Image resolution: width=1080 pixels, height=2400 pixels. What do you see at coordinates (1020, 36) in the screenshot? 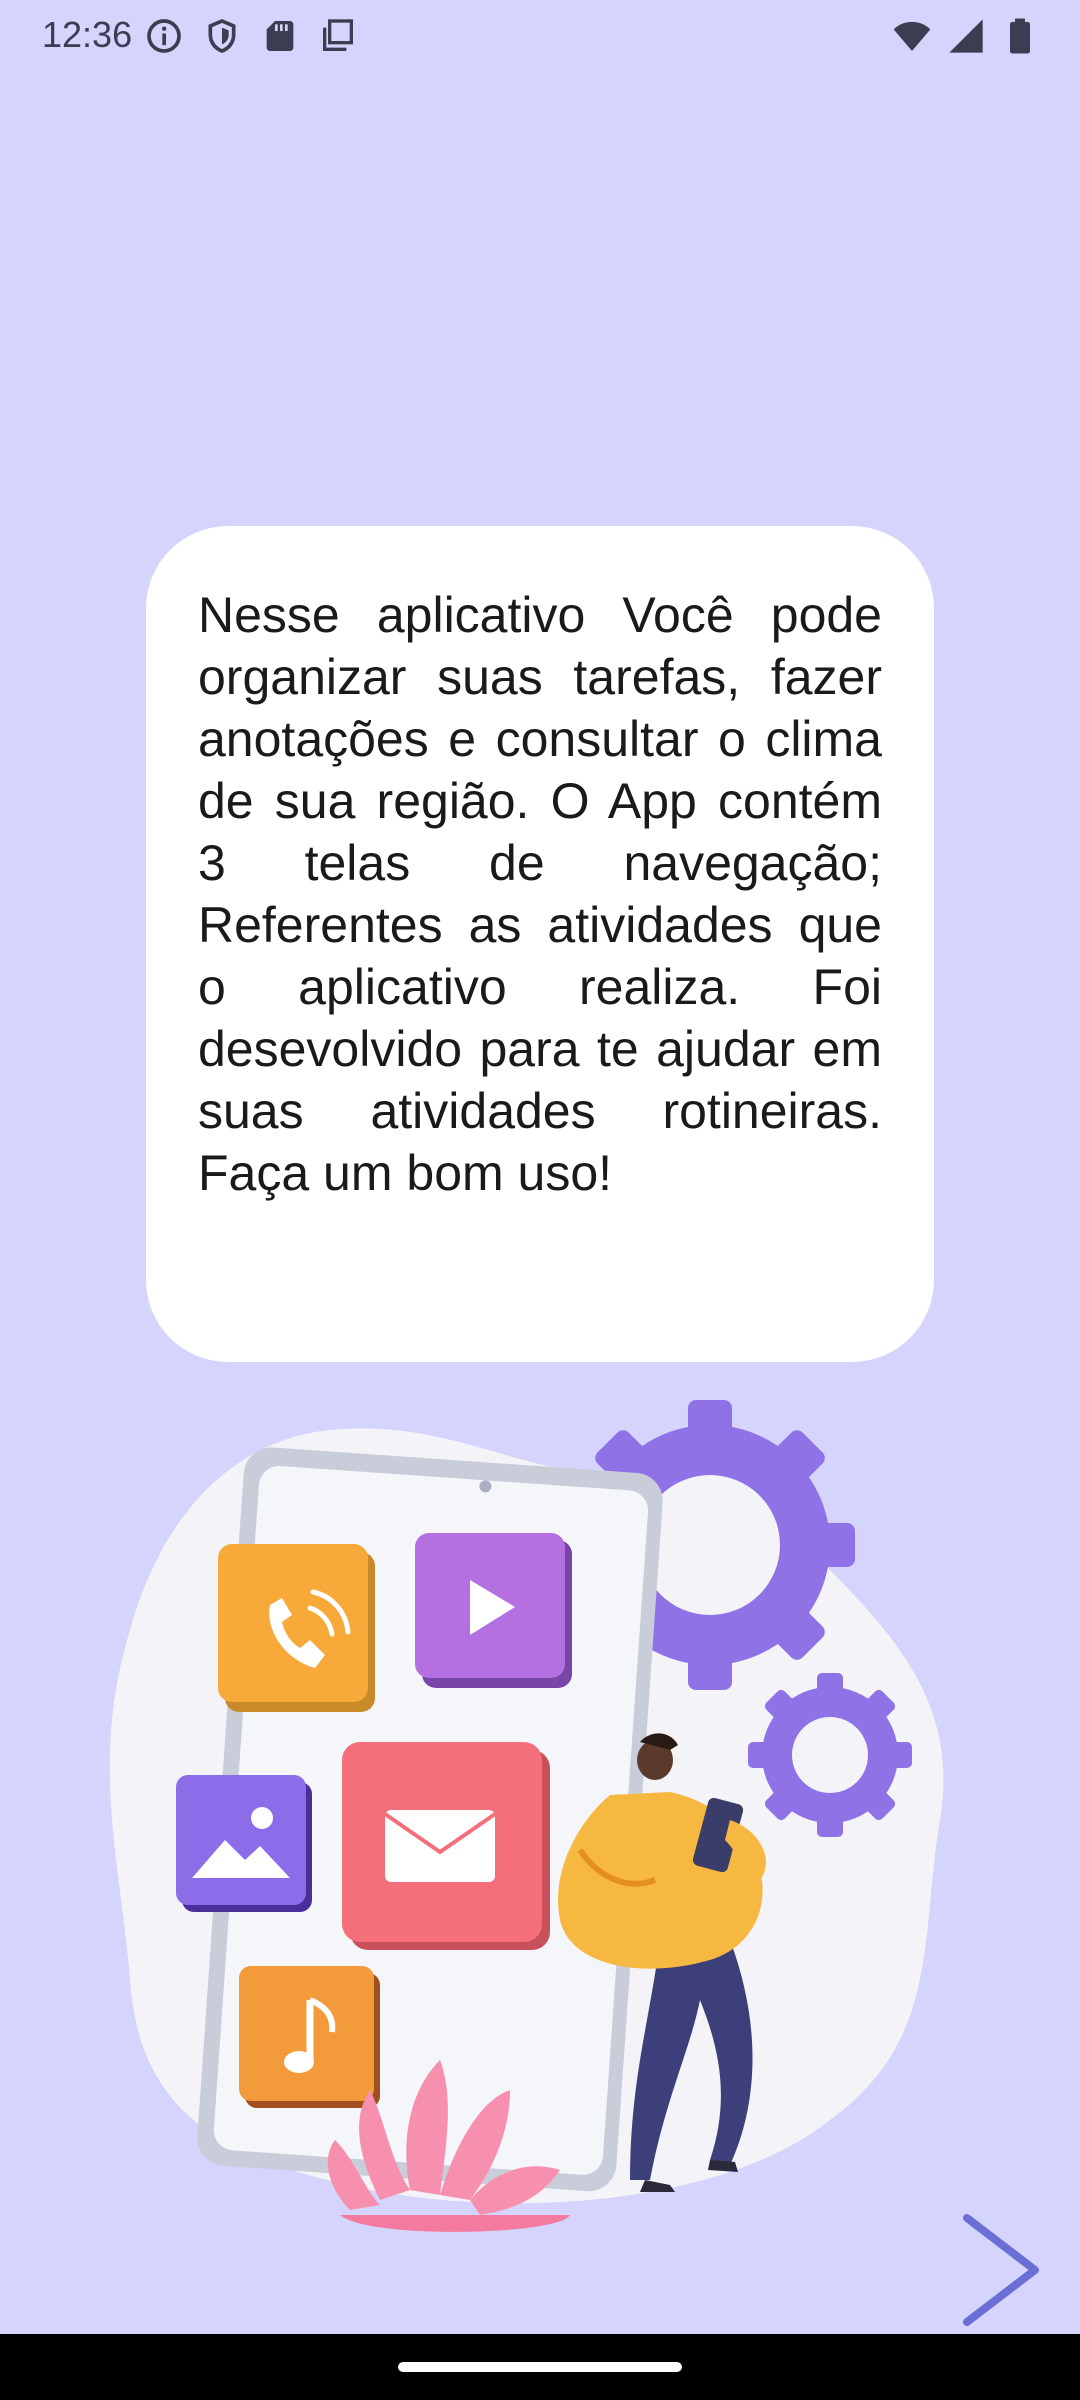
I see `battery-icon` at bounding box center [1020, 36].